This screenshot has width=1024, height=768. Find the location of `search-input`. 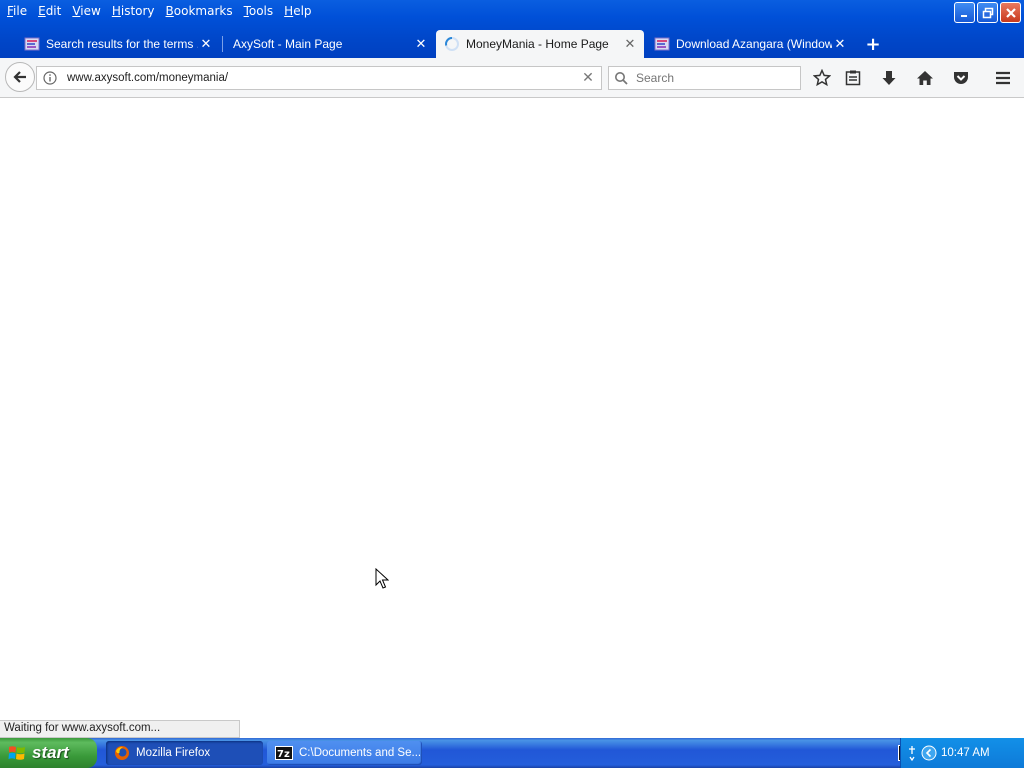

search-input is located at coordinates (716, 78).